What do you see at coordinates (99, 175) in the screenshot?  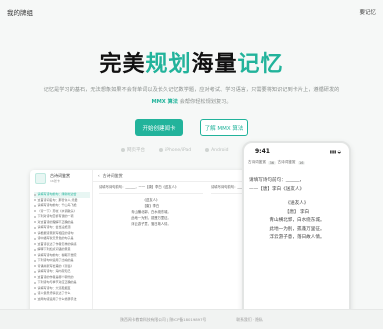 I see `back-icon: ‹` at bounding box center [99, 175].